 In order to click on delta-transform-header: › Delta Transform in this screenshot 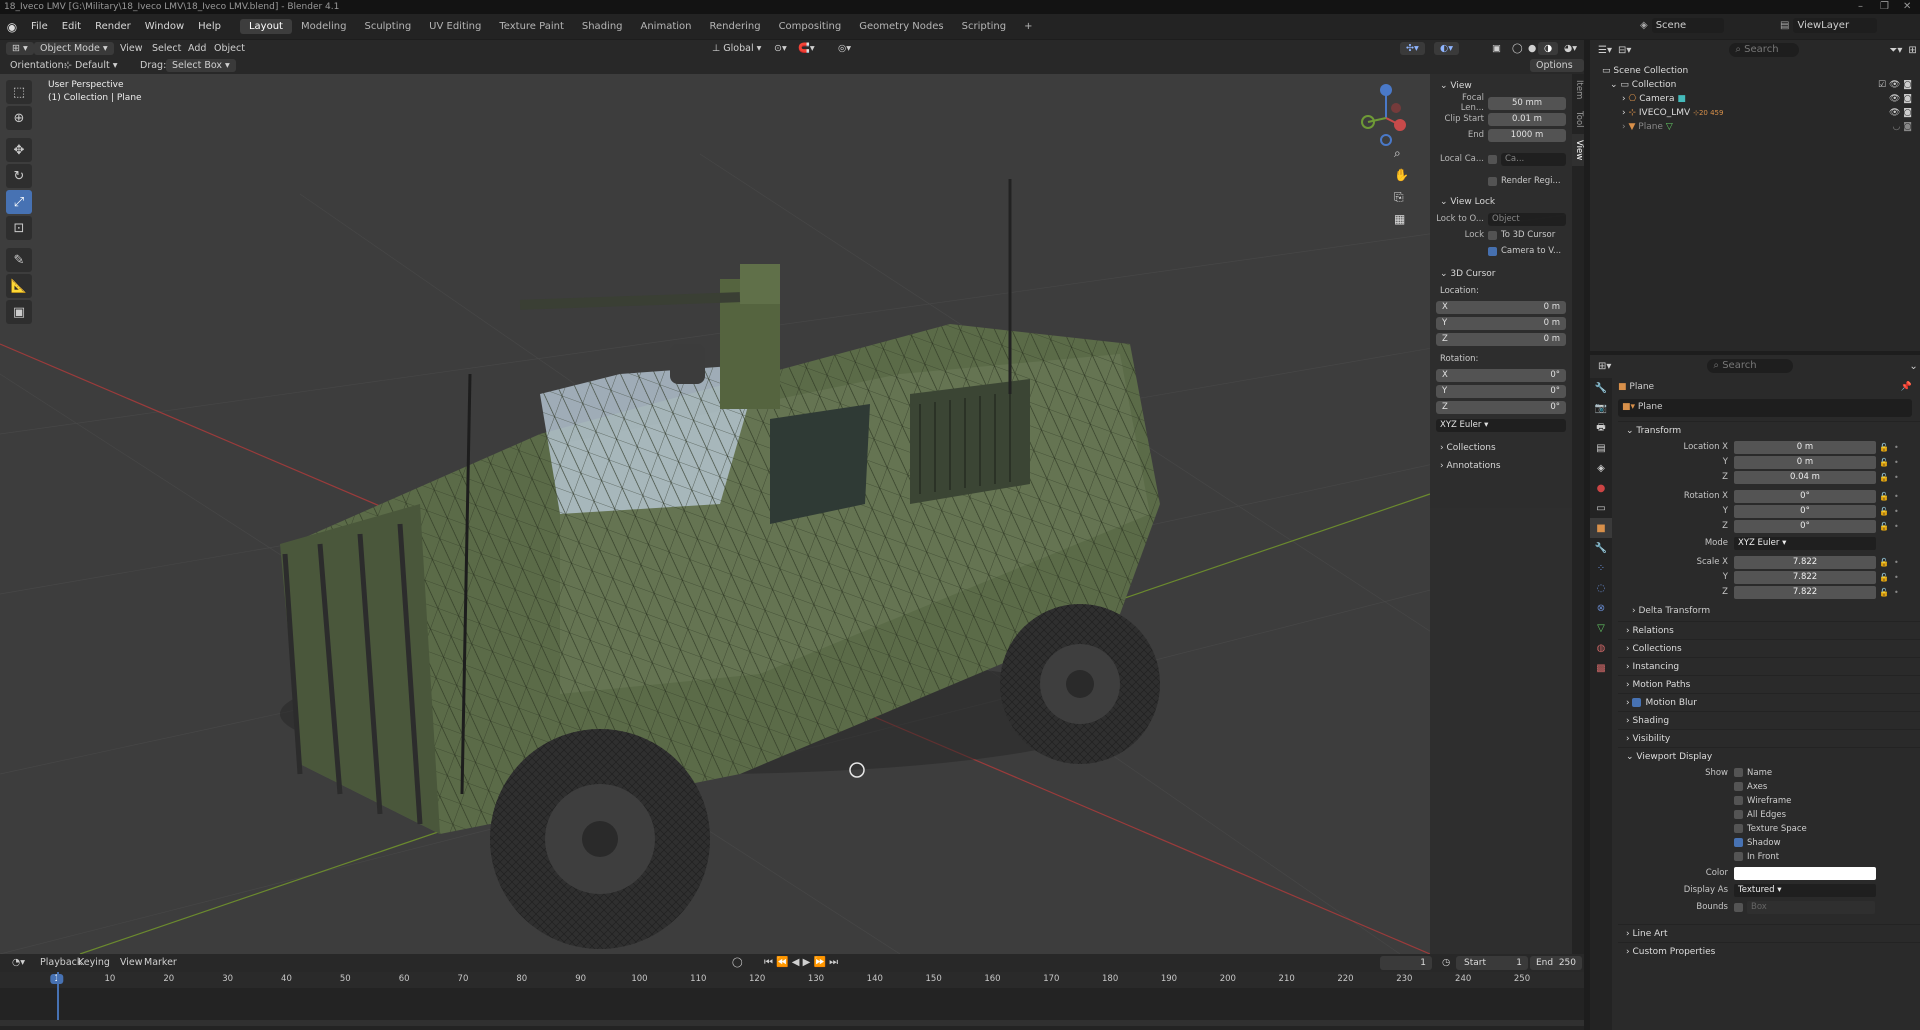, I will do `click(1769, 611)`.